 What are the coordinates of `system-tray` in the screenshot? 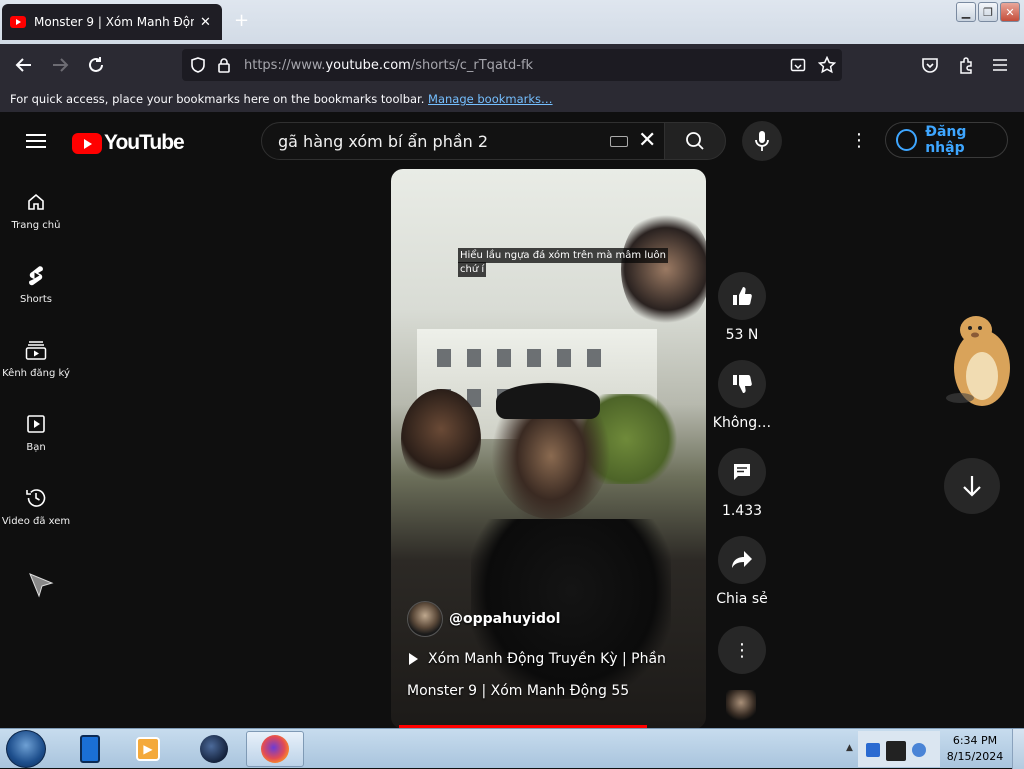 It's located at (899, 749).